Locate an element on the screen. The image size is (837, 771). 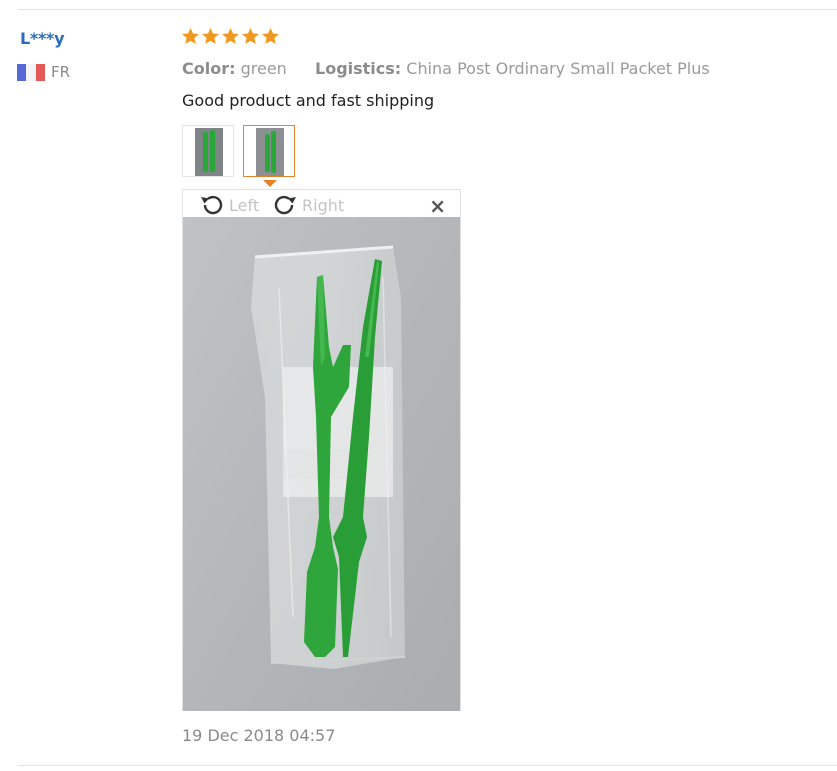
reviewer-country: FR is located at coordinates (43, 72).